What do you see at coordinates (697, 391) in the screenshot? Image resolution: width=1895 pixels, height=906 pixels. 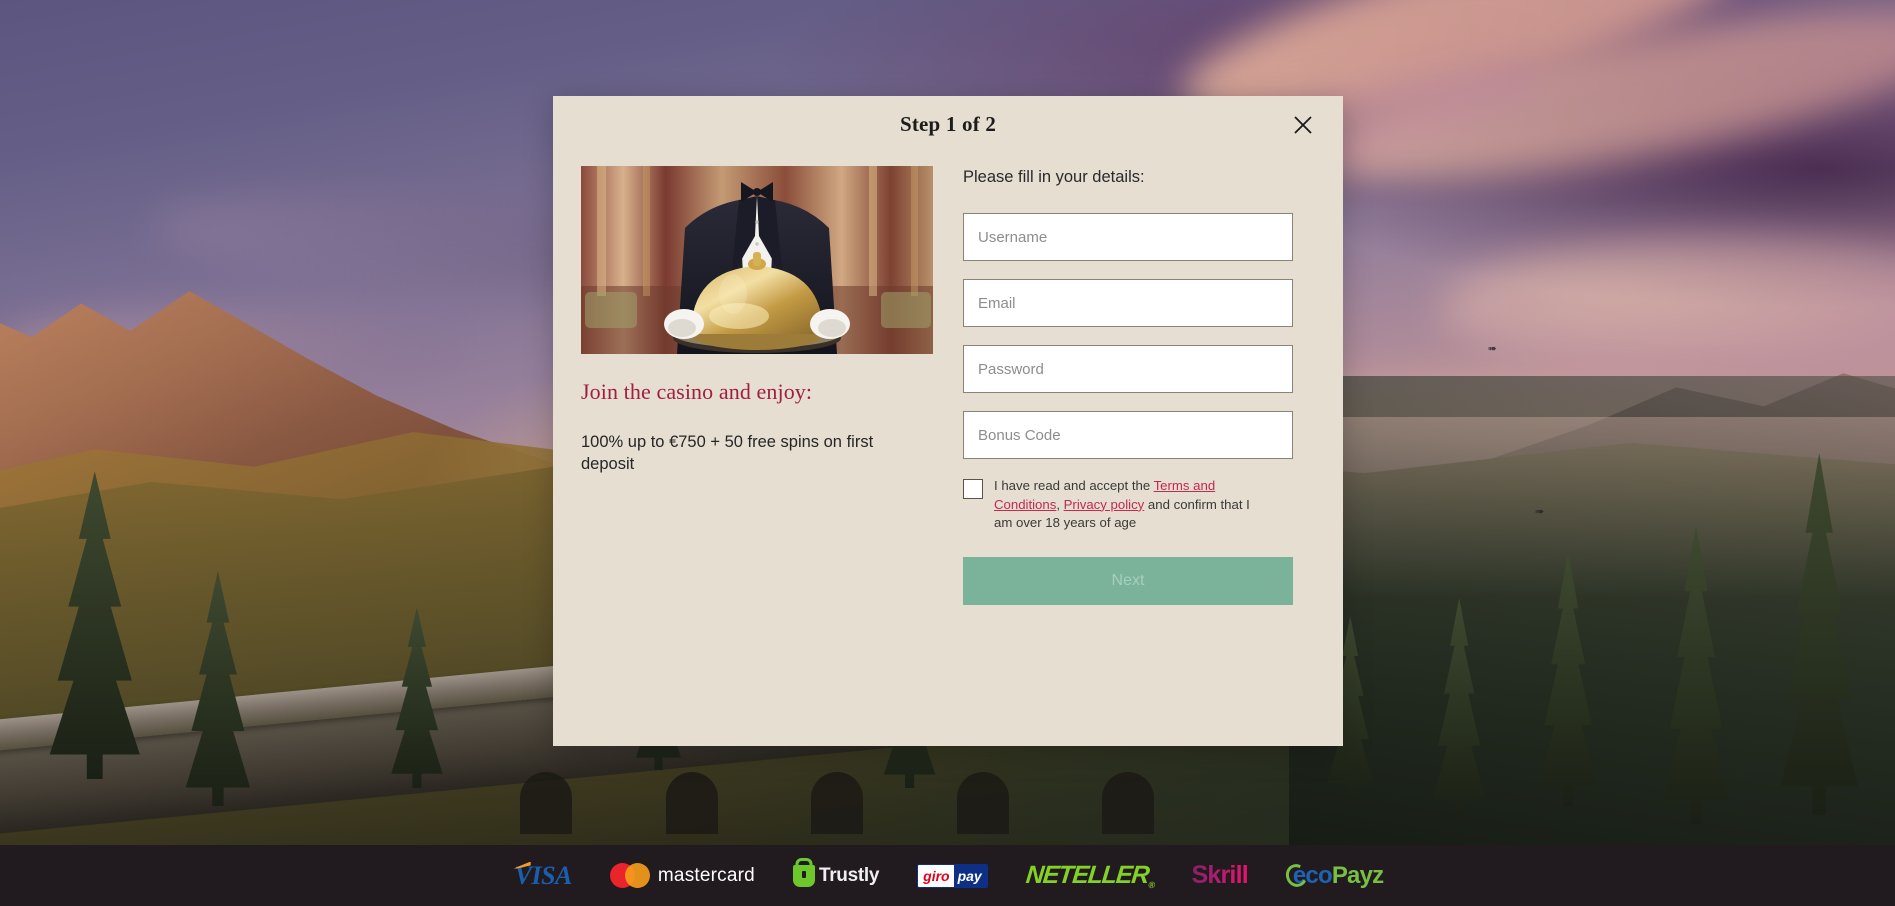 I see `promo-heading: Join the casino and enjoy:` at bounding box center [697, 391].